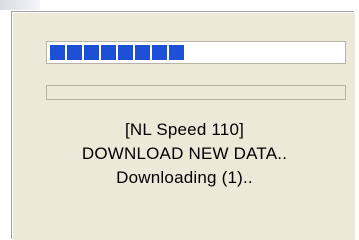  What do you see at coordinates (196, 92) in the screenshot?
I see `secondary-progress-bar` at bounding box center [196, 92].